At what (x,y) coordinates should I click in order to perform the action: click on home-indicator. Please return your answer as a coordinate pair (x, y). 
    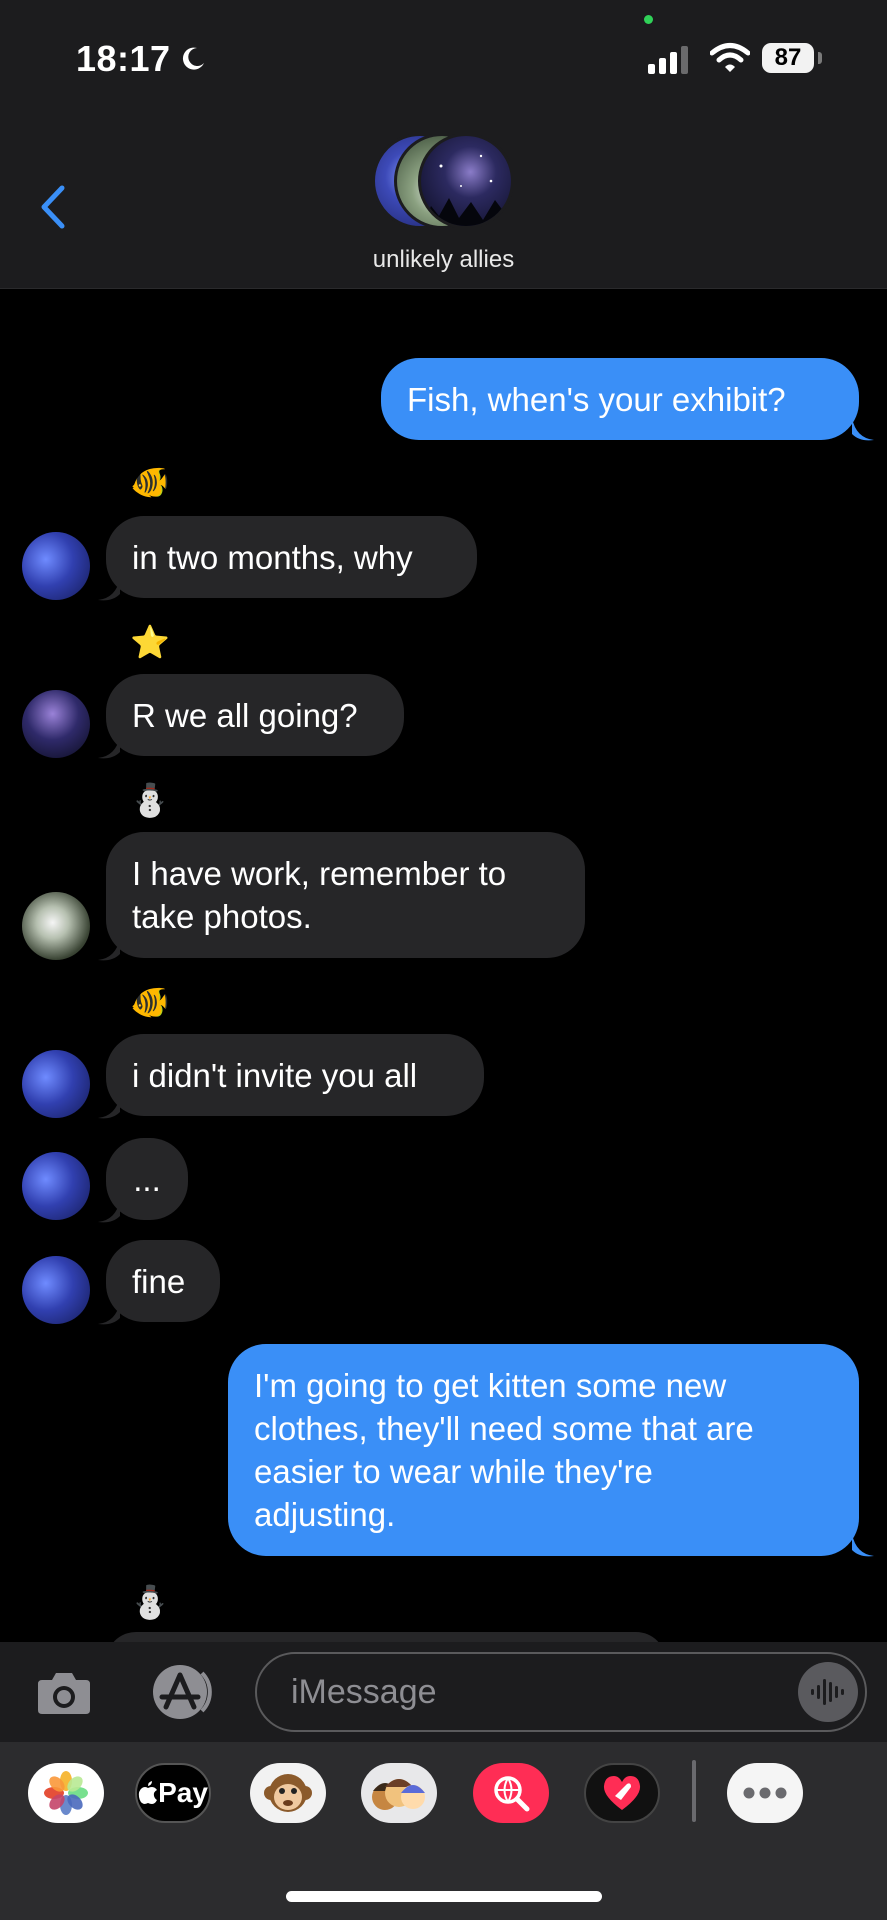
    Looking at the image, I should click on (444, 1896).